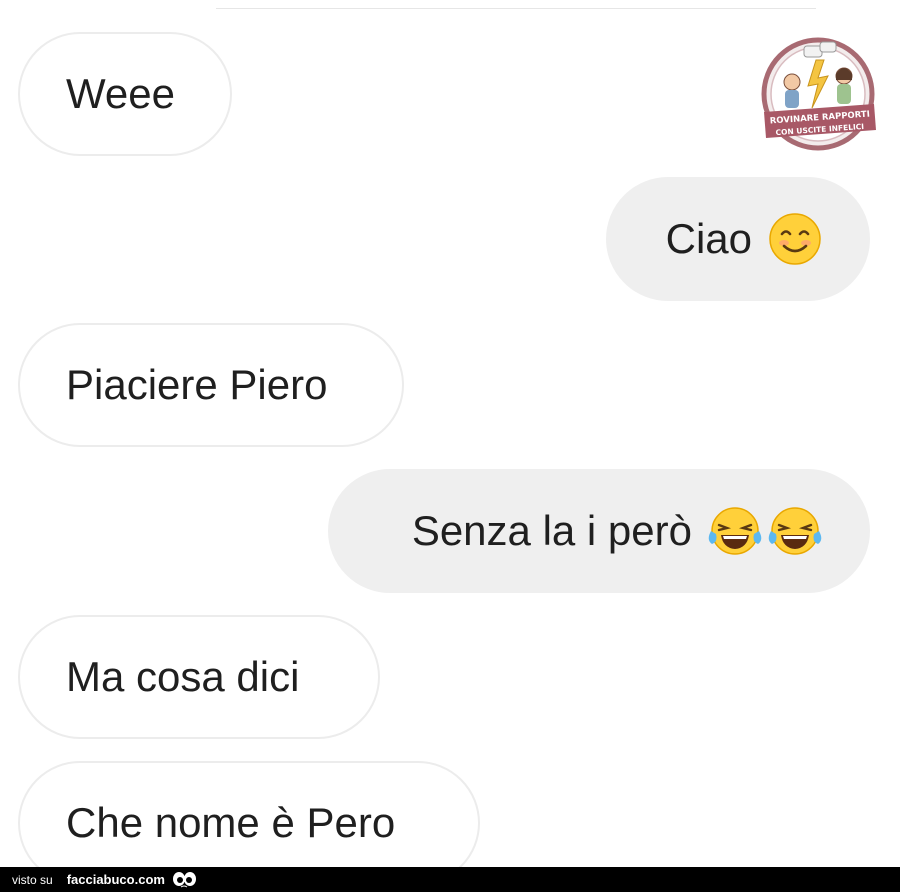 The height and width of the screenshot is (894, 900). Describe the element at coordinates (551, 530) in the screenshot. I see `message-text: Senza la i però` at that location.